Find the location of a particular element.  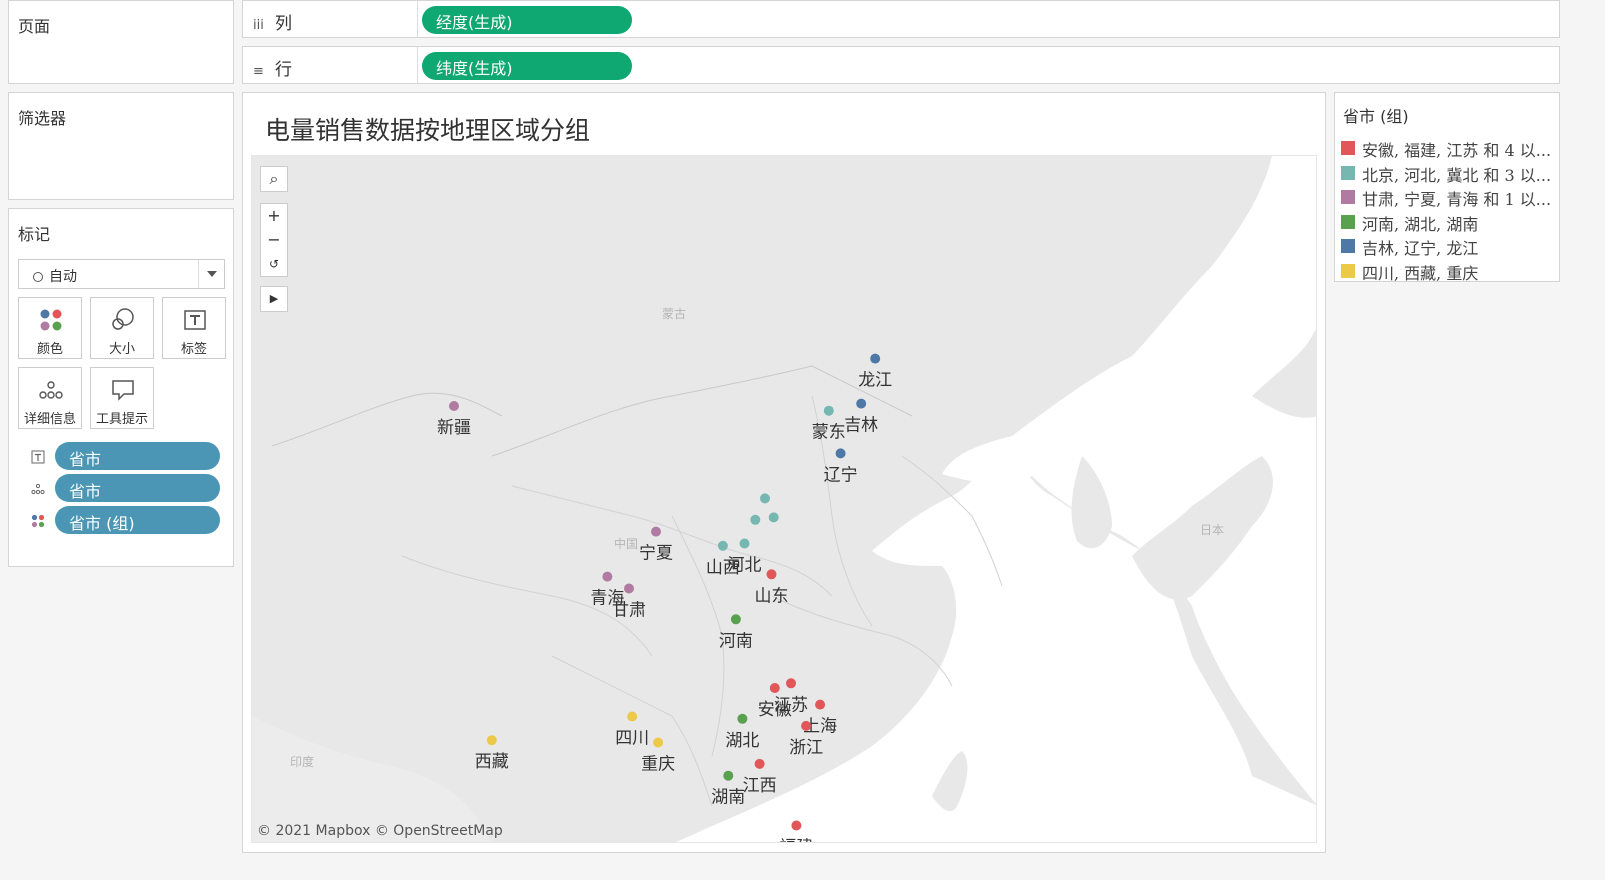

legend-item: 河南, 湖北, 湖南 is located at coordinates (1447, 222).